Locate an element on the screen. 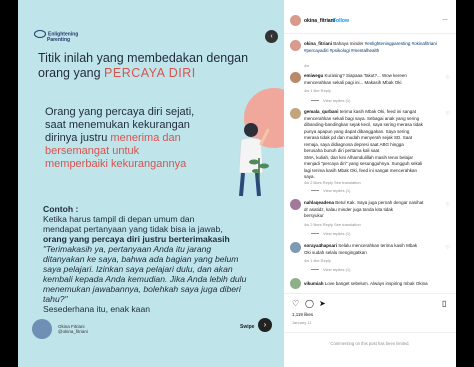  next-slide-button: › is located at coordinates (265, 325).